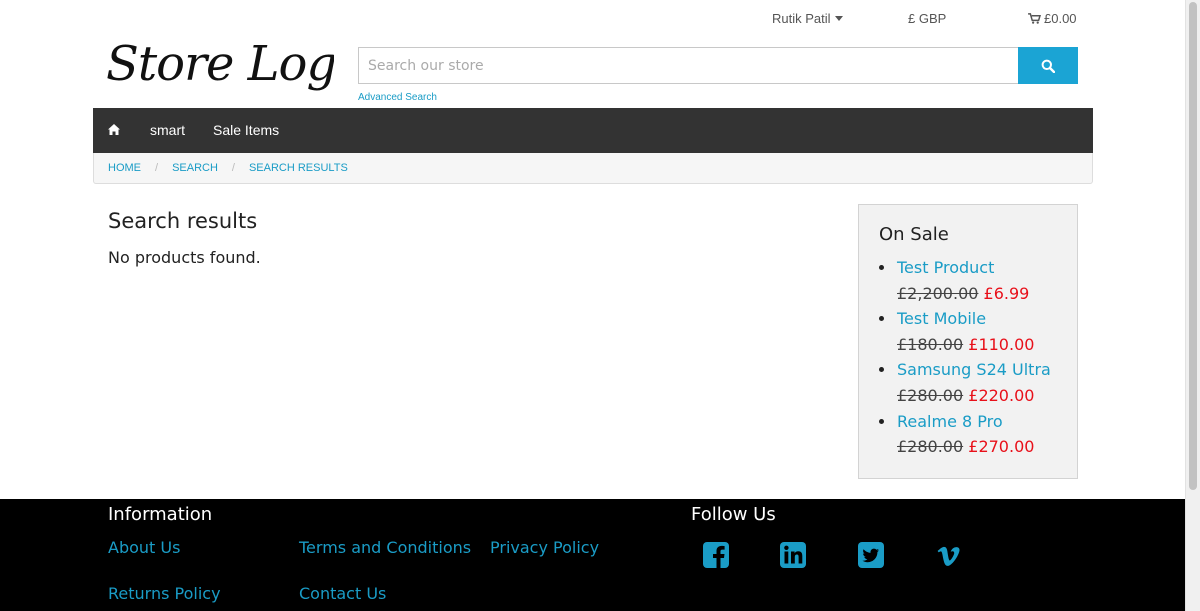  I want to click on vimeo-icon, so click(948, 556).